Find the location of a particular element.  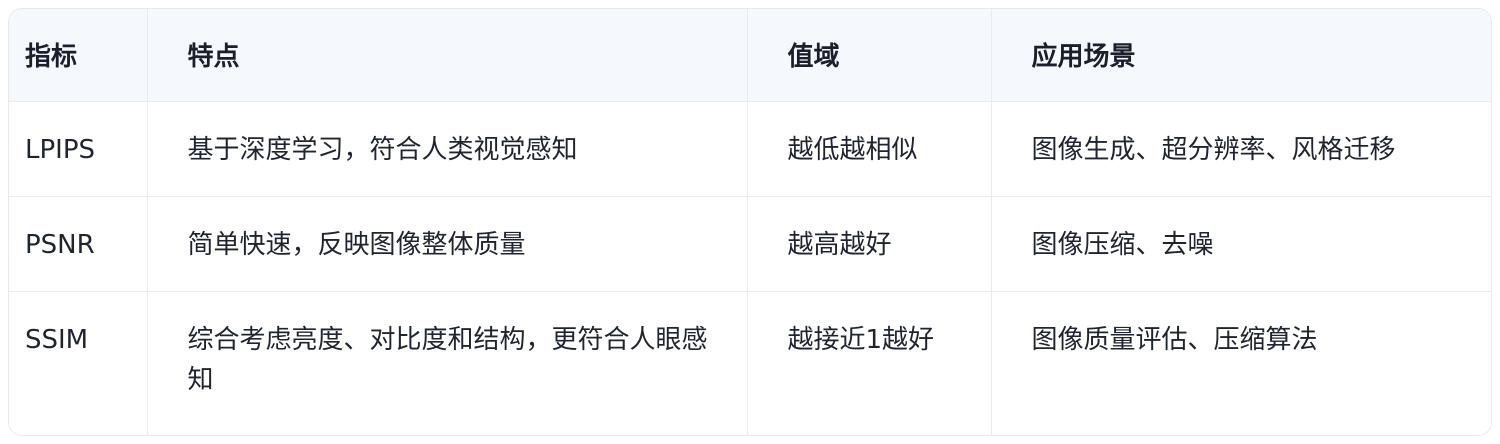

cell-metric: SSIM is located at coordinates (78, 362).